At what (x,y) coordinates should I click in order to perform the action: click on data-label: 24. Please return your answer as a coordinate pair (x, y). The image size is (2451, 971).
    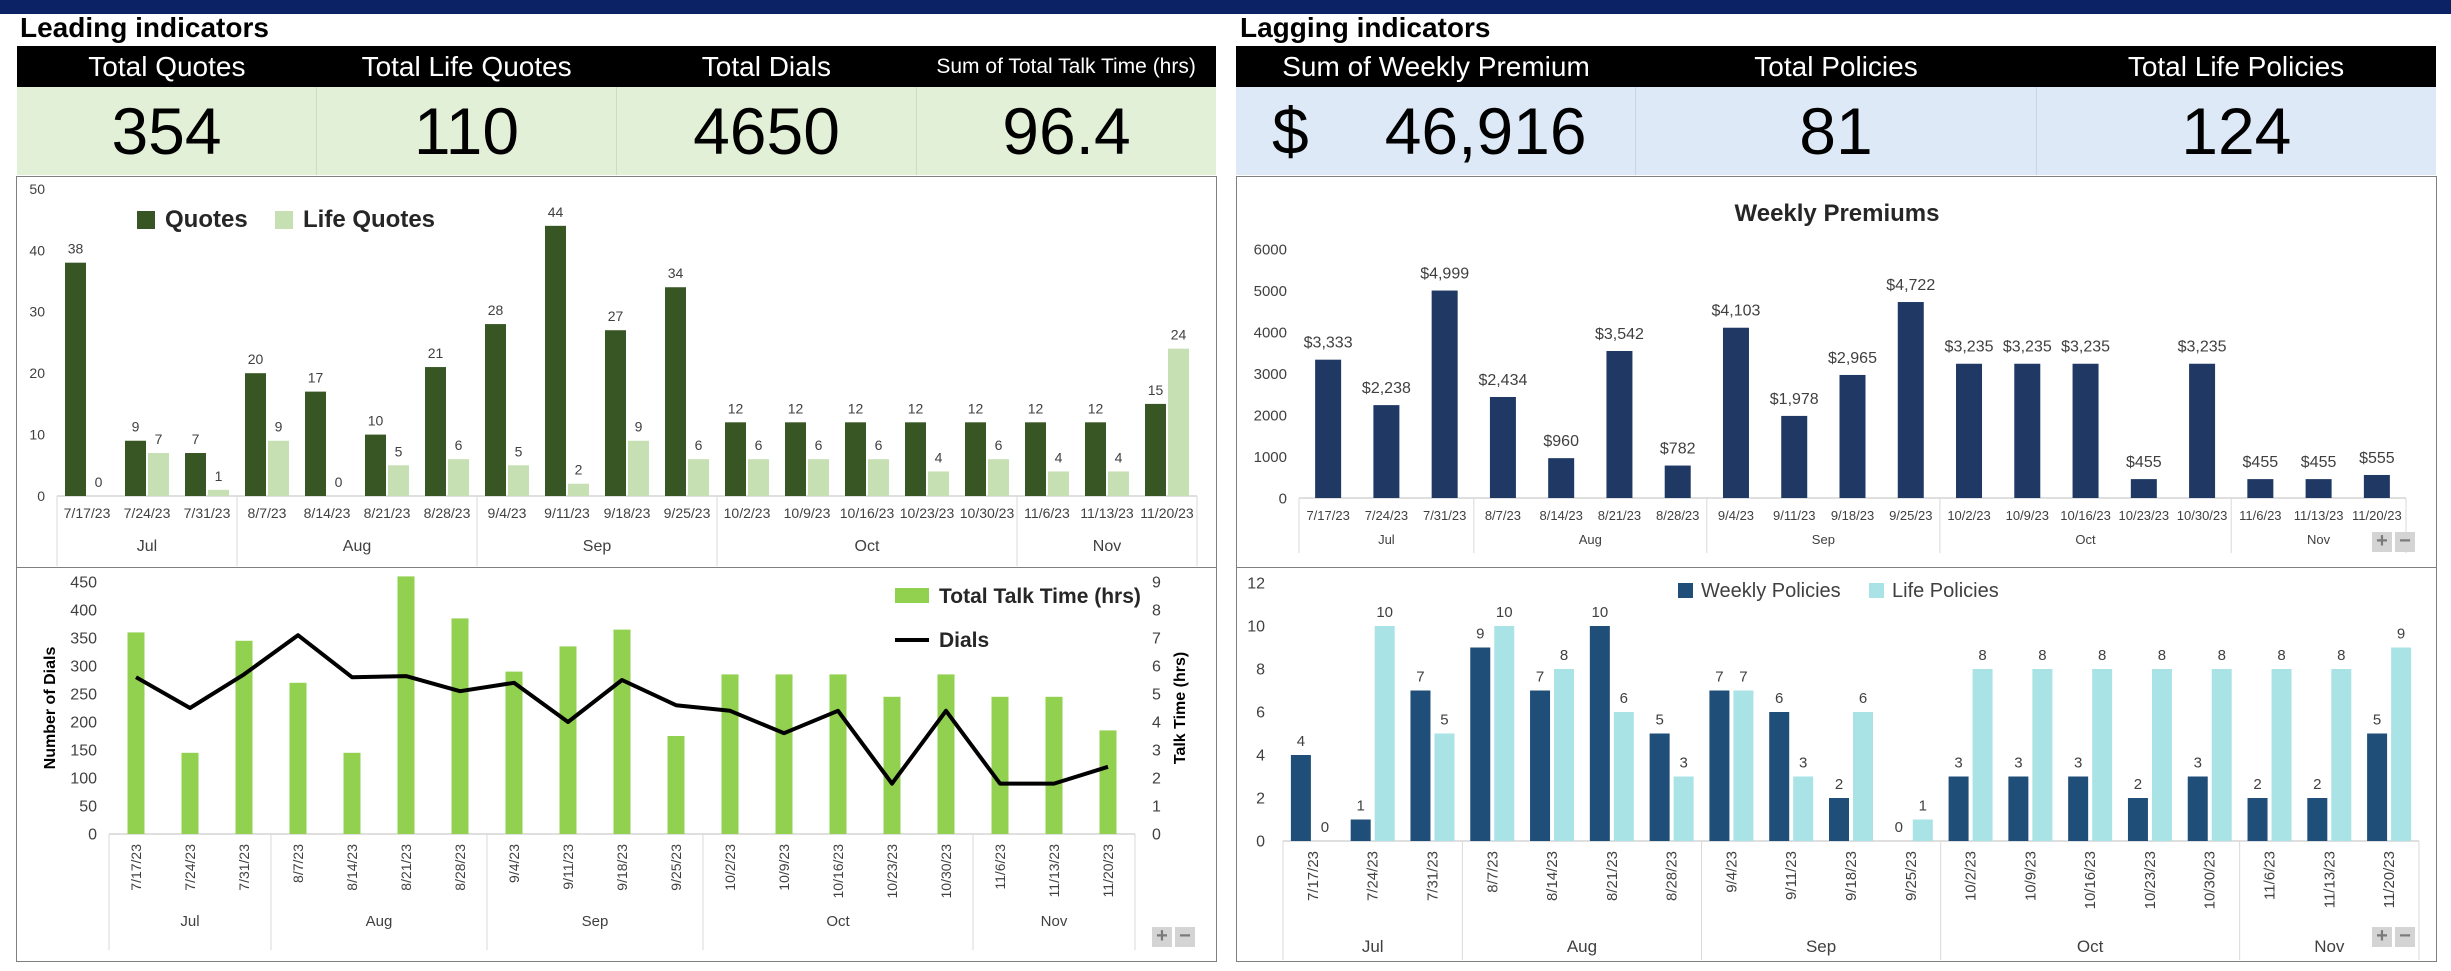
    Looking at the image, I should click on (1179, 335).